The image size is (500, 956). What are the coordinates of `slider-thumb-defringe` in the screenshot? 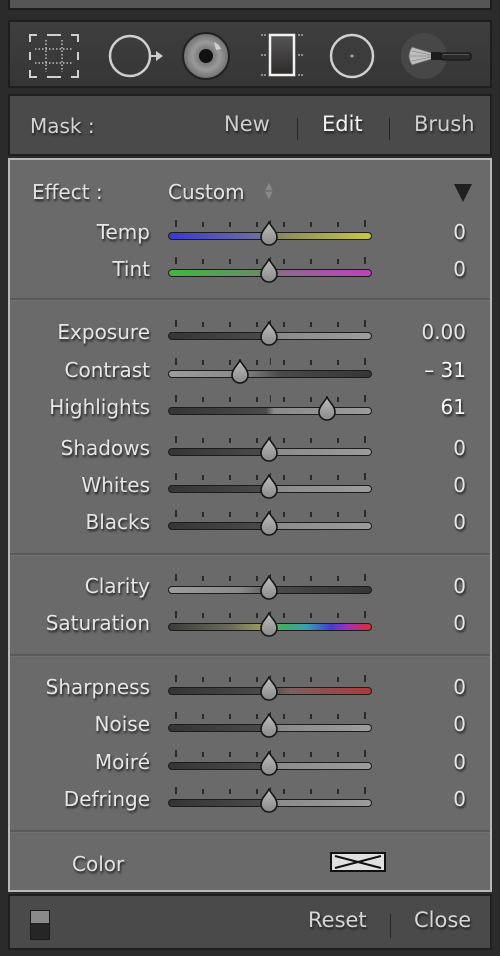 It's located at (269, 800).